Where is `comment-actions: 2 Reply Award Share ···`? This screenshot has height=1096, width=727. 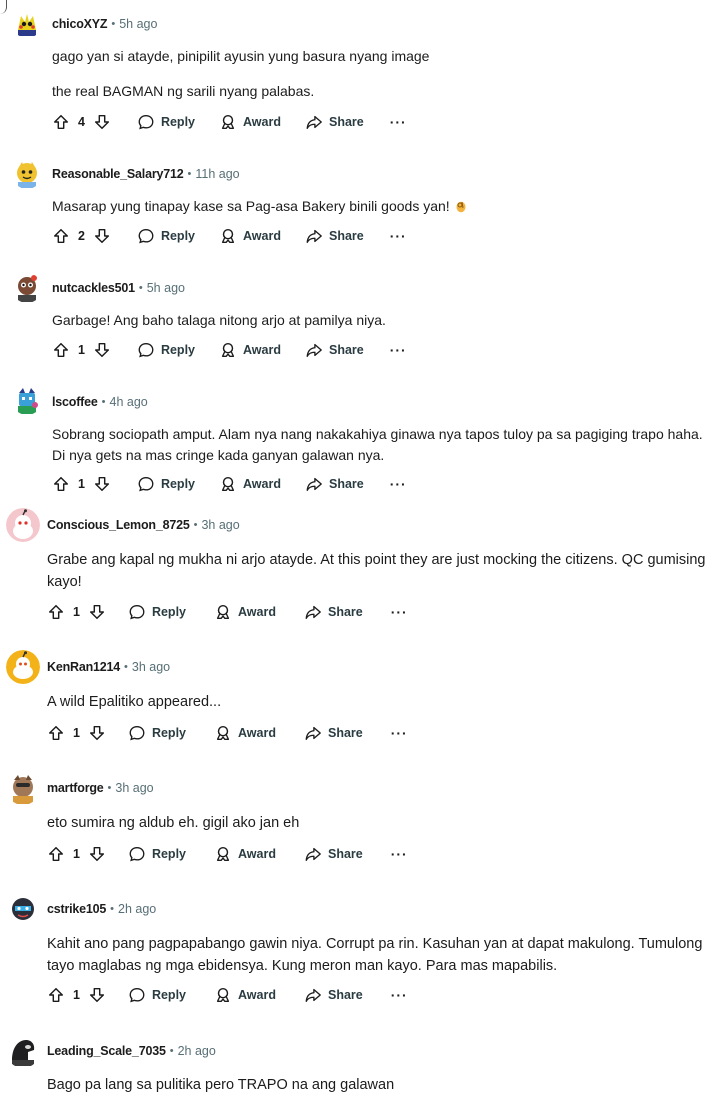 comment-actions: 2 Reply Award Share ··· is located at coordinates (229, 236).